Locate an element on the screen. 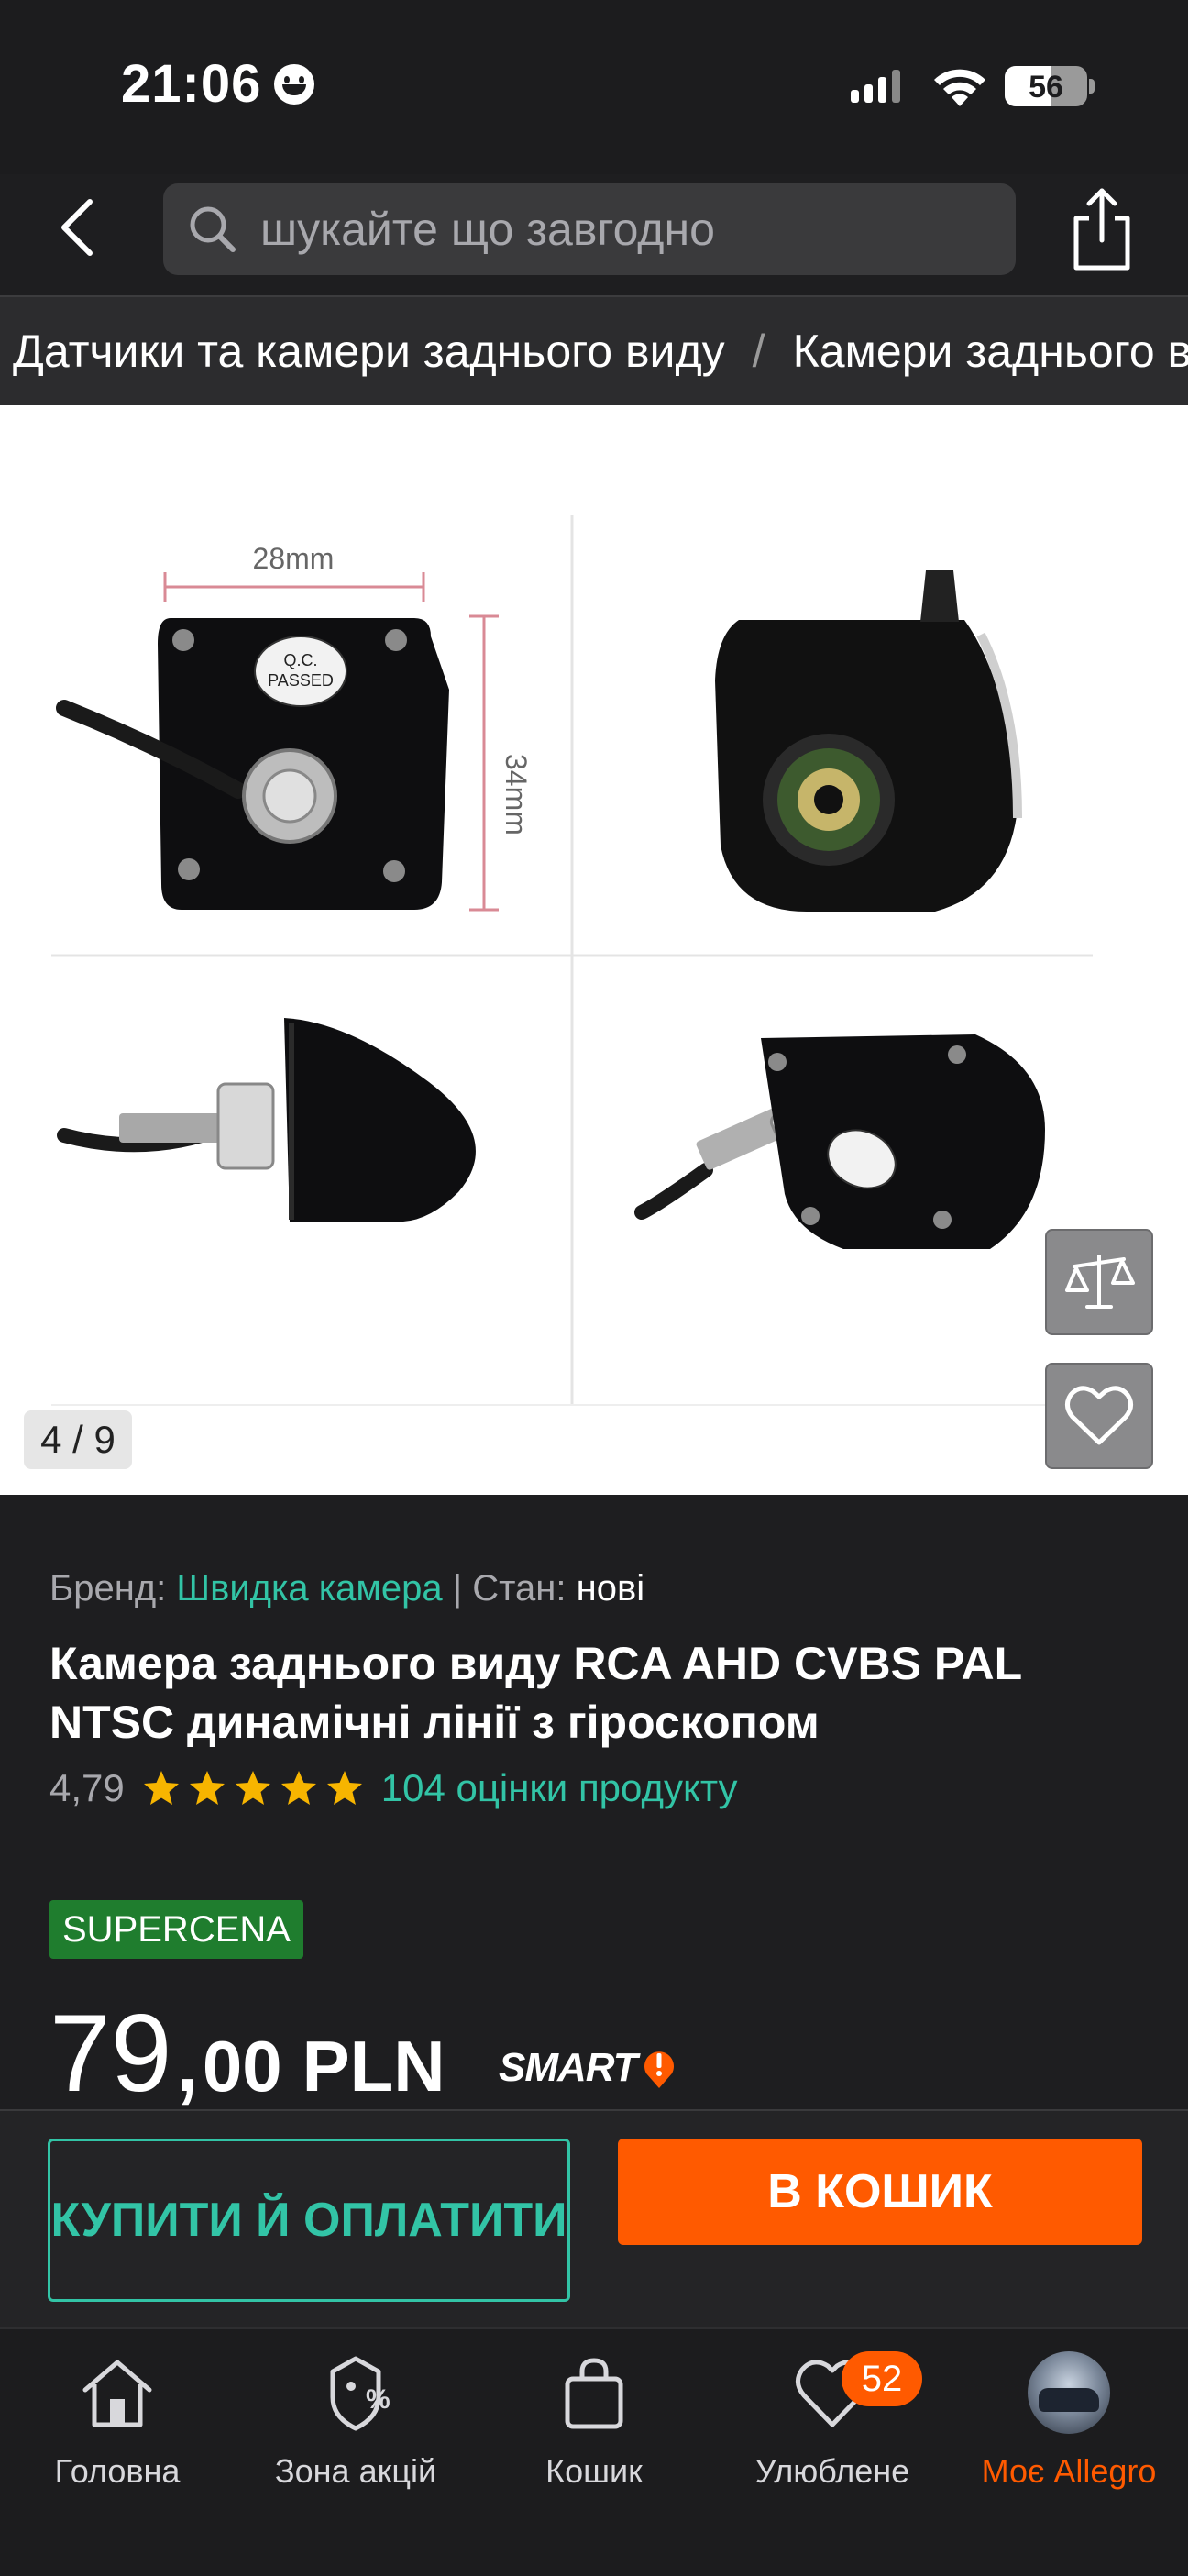  avatar is located at coordinates (1069, 2392).